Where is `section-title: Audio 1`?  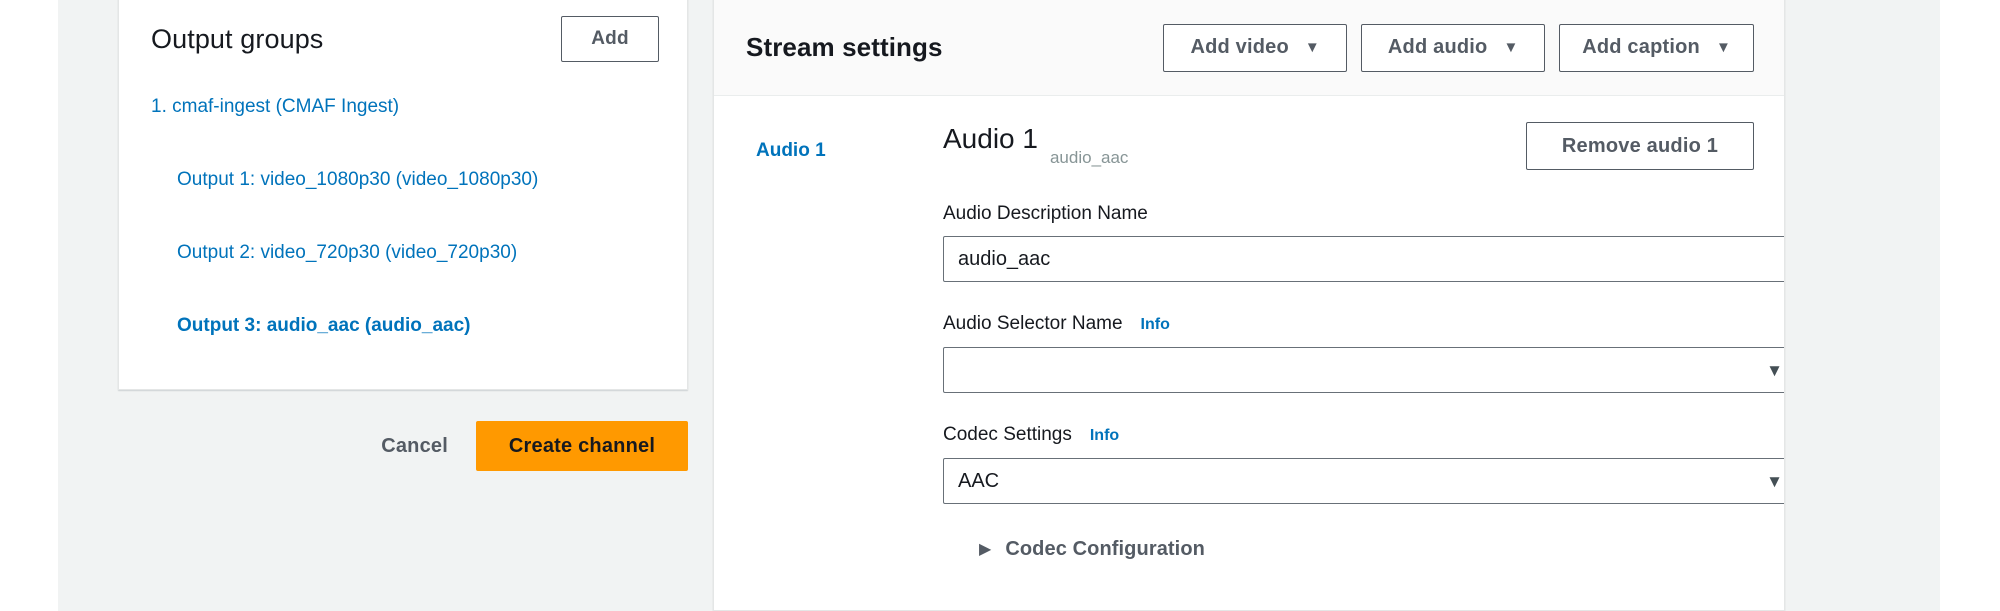
section-title: Audio 1 is located at coordinates (990, 138).